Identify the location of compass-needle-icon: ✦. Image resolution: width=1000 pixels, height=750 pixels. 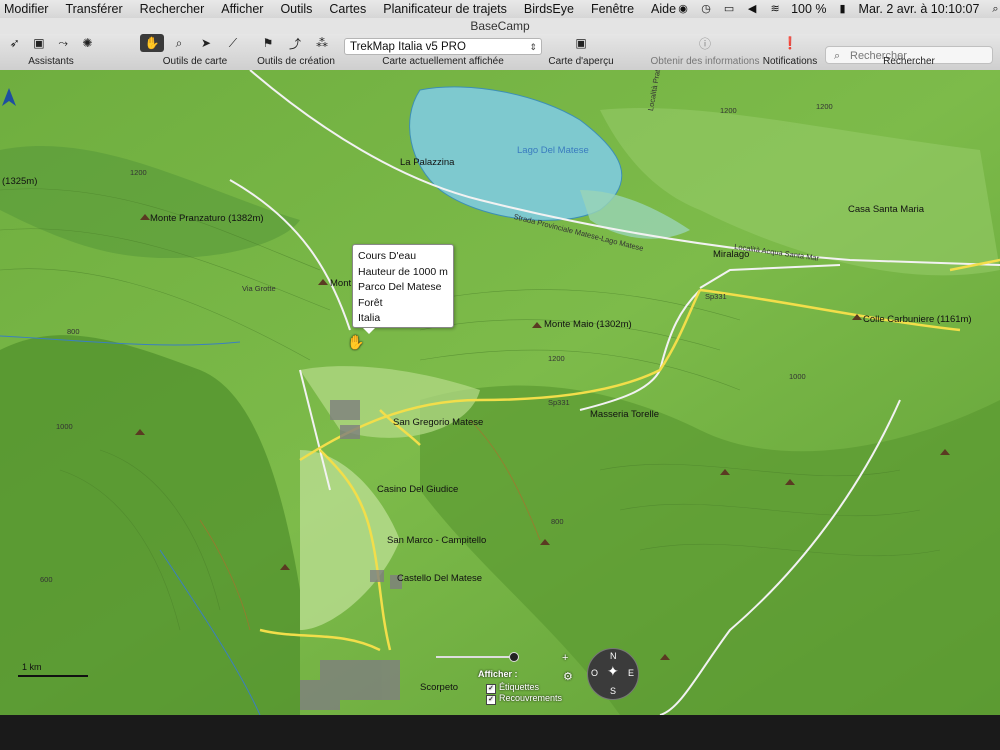
(613, 671).